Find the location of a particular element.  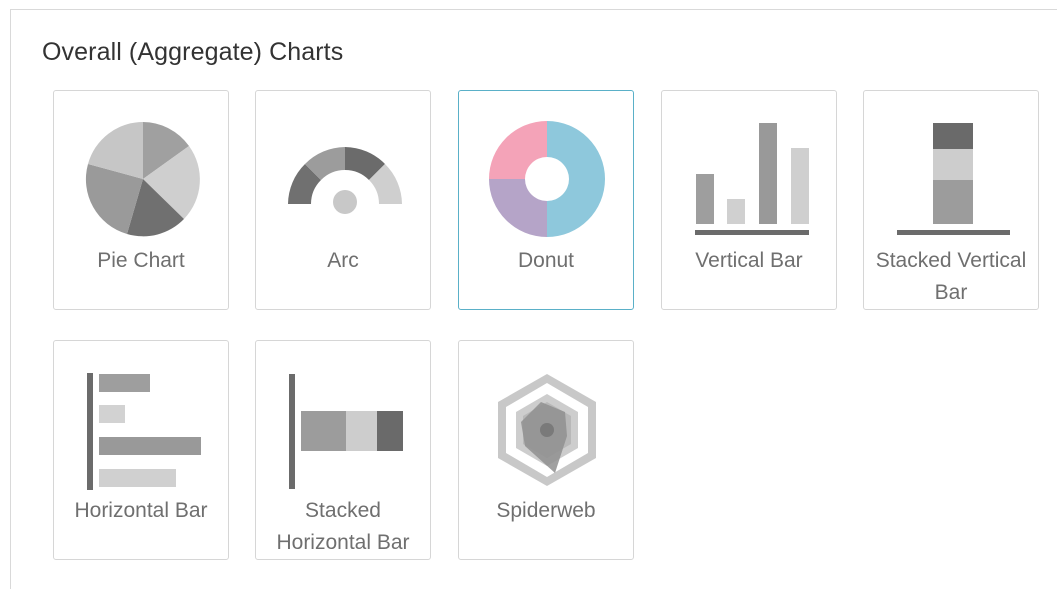

vertical-bar-chart-icon is located at coordinates (752, 179).